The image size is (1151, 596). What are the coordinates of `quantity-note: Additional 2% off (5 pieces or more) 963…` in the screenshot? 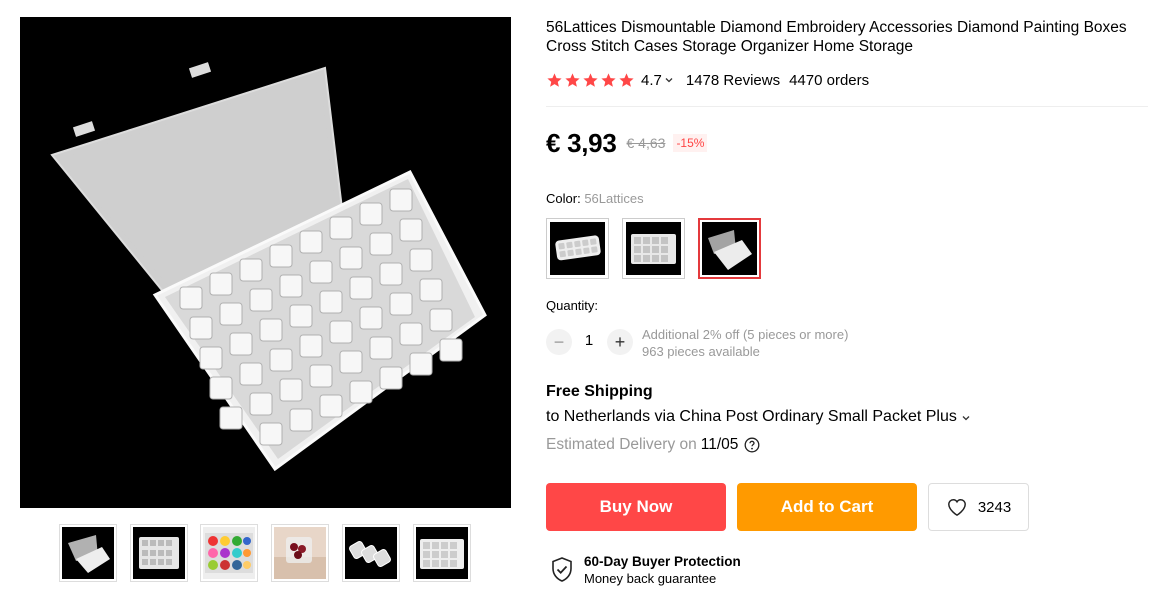 It's located at (745, 343).